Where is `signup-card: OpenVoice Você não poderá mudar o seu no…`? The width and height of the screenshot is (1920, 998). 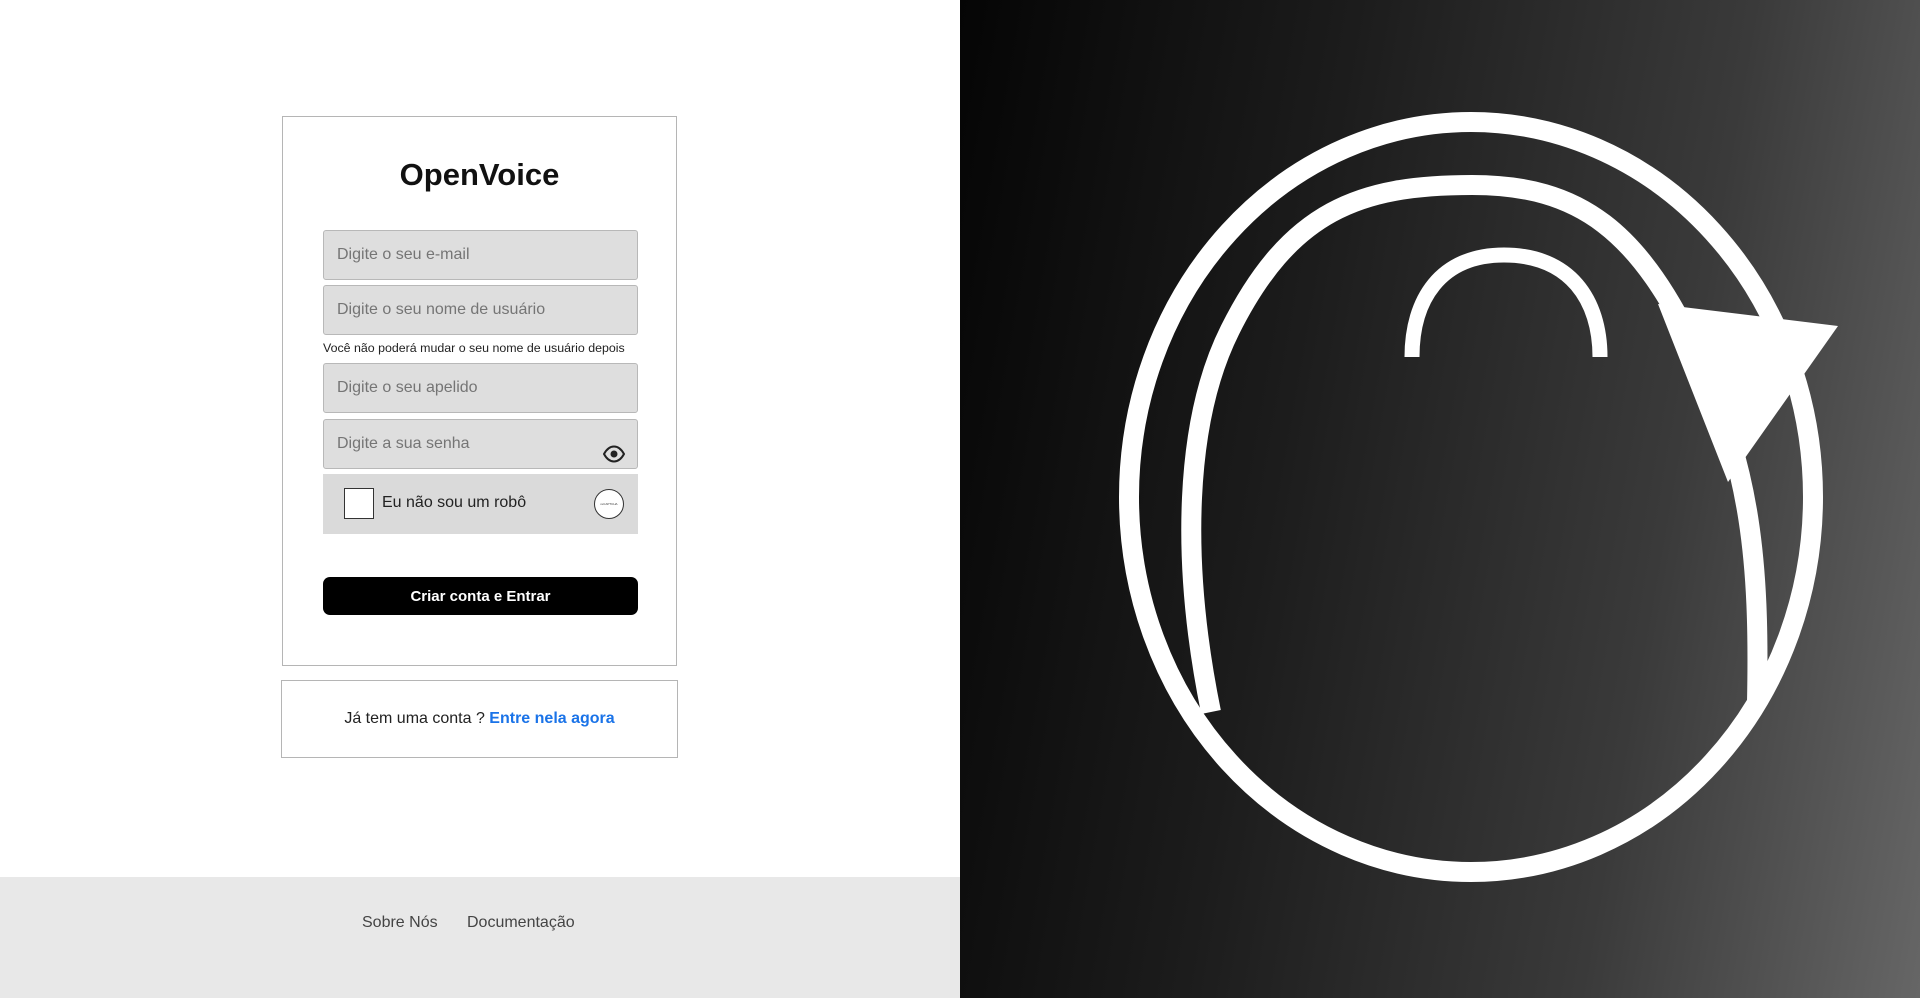
signup-card: OpenVoice Você não poderá mudar o seu no… is located at coordinates (479, 391).